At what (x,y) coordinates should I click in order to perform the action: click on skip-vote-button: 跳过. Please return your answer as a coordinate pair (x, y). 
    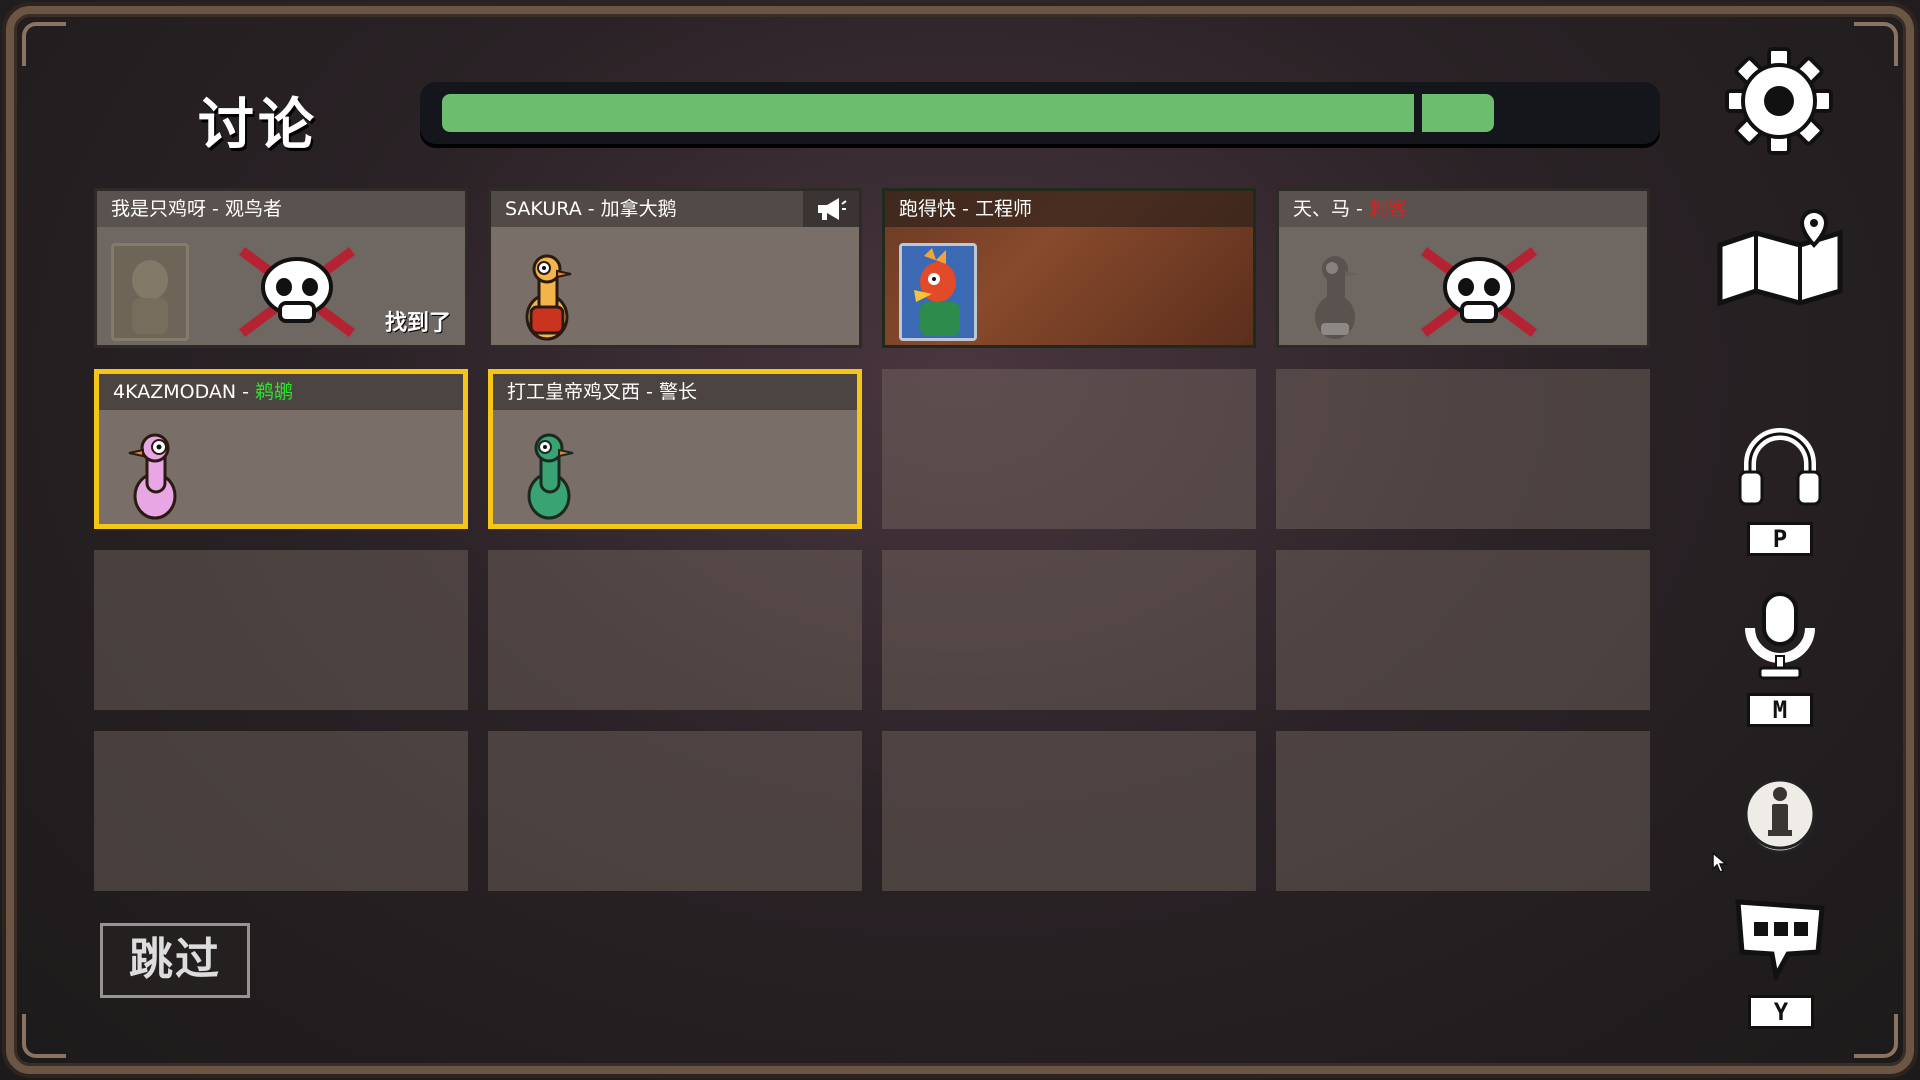
    Looking at the image, I should click on (175, 960).